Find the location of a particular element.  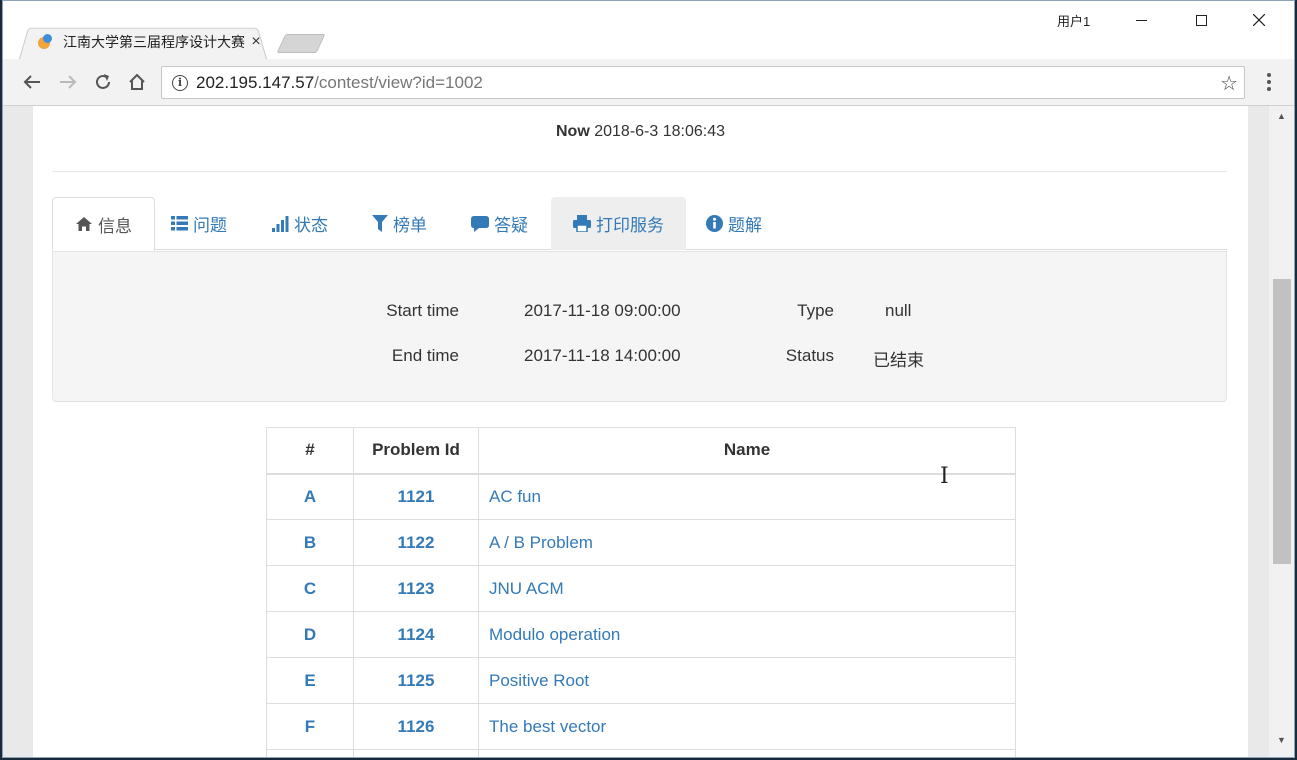

window-close-button is located at coordinates (1259, 20).